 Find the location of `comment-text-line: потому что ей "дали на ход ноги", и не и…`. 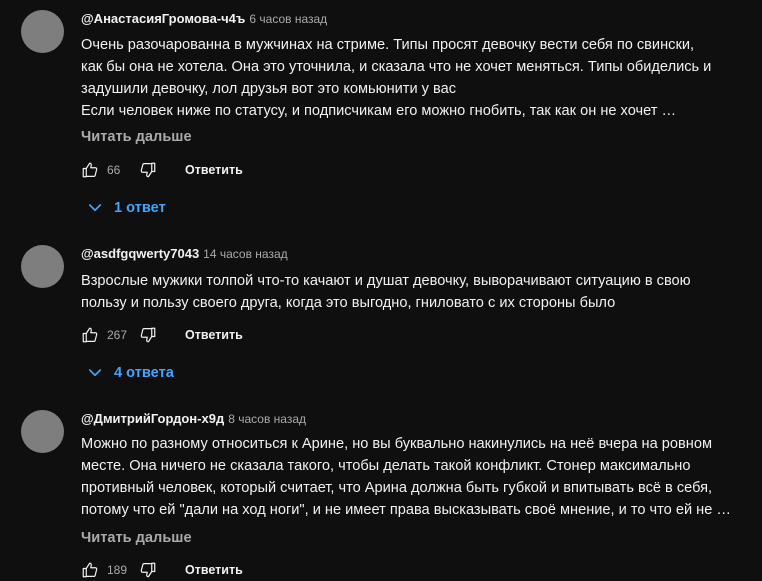

comment-text-line: потому что ей "дали на ход ноги", и не и… is located at coordinates (406, 510).